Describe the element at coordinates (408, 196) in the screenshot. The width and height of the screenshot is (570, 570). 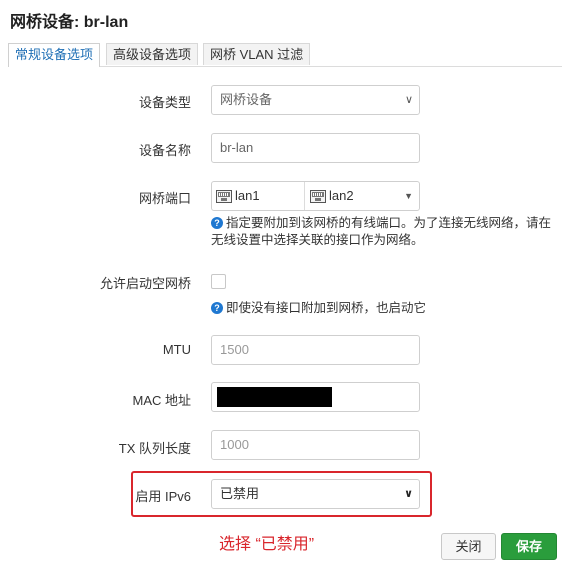
I see `caret-down-icon: ▼` at that location.